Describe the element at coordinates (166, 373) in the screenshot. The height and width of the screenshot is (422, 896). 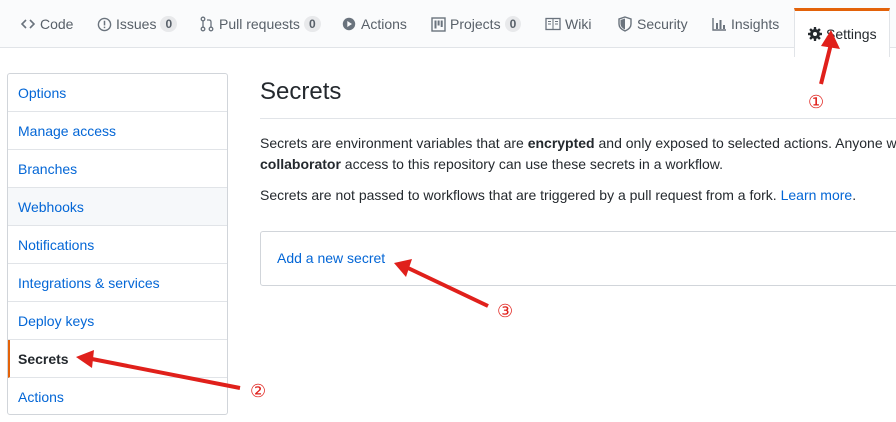
I see `arrow-to-secrets` at that location.